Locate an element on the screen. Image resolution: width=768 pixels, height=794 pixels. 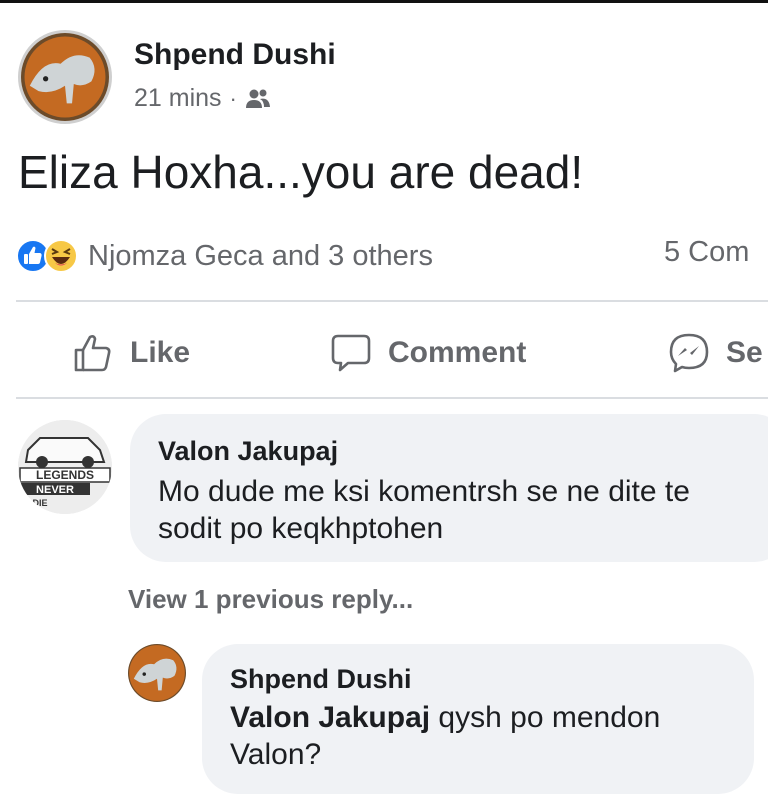
top-border is located at coordinates (384, 1).